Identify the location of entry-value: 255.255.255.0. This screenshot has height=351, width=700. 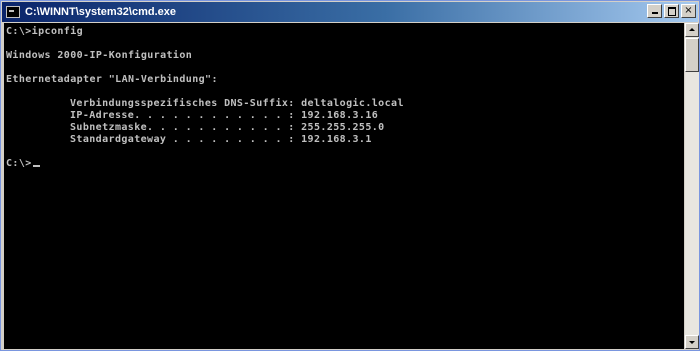
(343, 127).